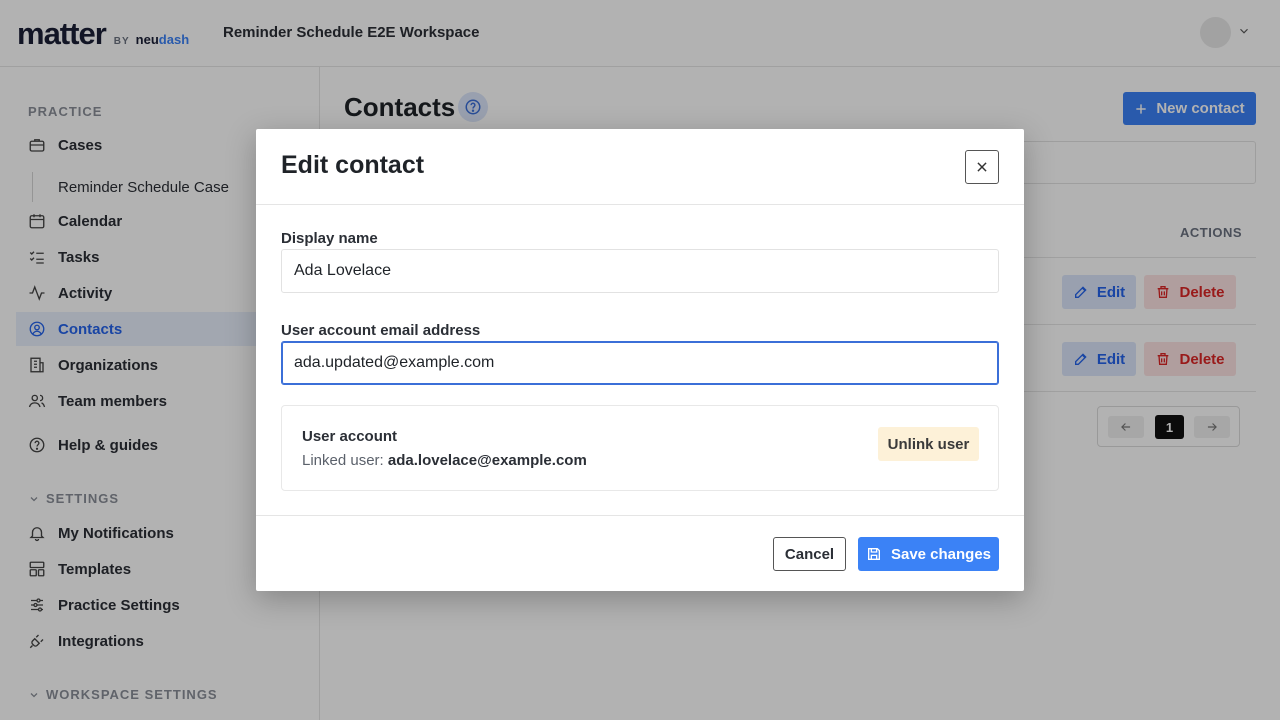  Describe the element at coordinates (809, 554) in the screenshot. I see `cancel-button: Cancel` at that location.